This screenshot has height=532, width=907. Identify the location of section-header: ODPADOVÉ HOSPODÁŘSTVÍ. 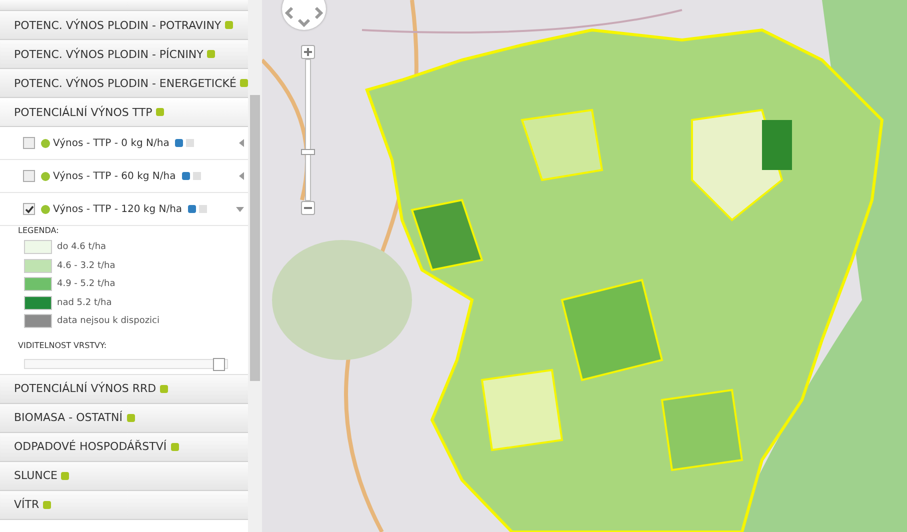
(124, 447).